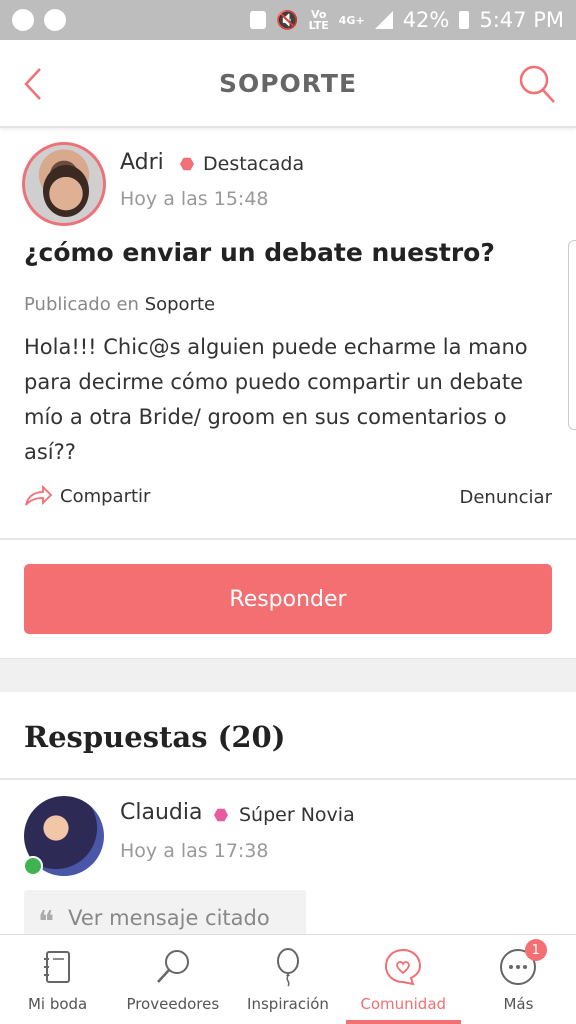 This screenshot has width=576, height=1024. I want to click on online-status-dot, so click(33, 866).